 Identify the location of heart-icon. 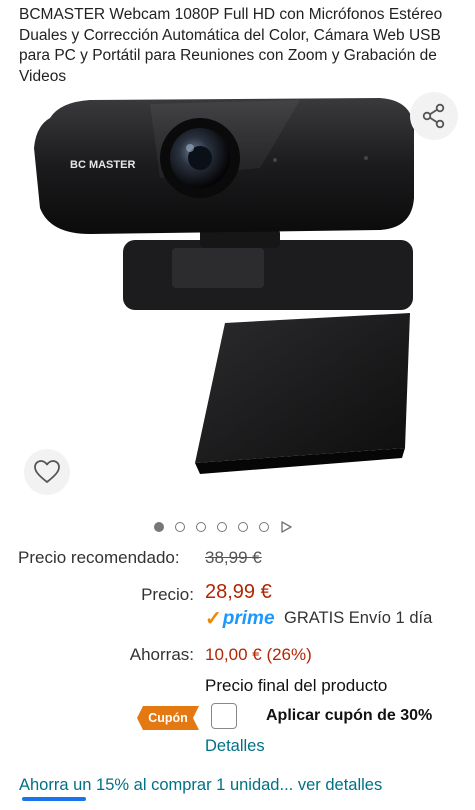
(47, 471).